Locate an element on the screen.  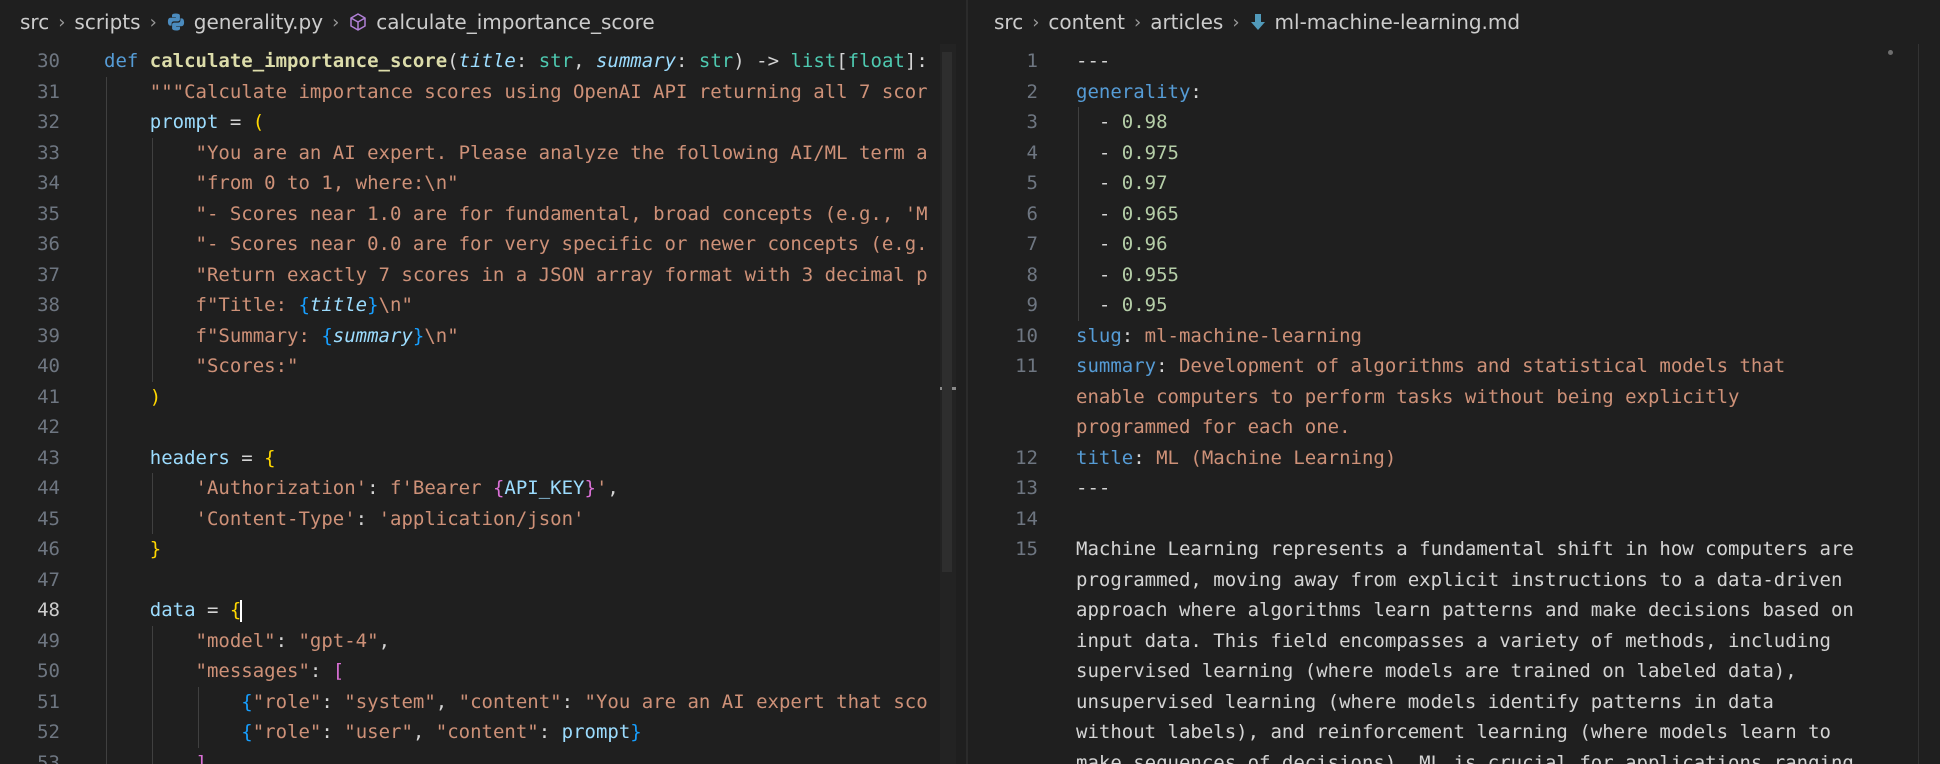
line-content: ) is located at coordinates (132, 397).